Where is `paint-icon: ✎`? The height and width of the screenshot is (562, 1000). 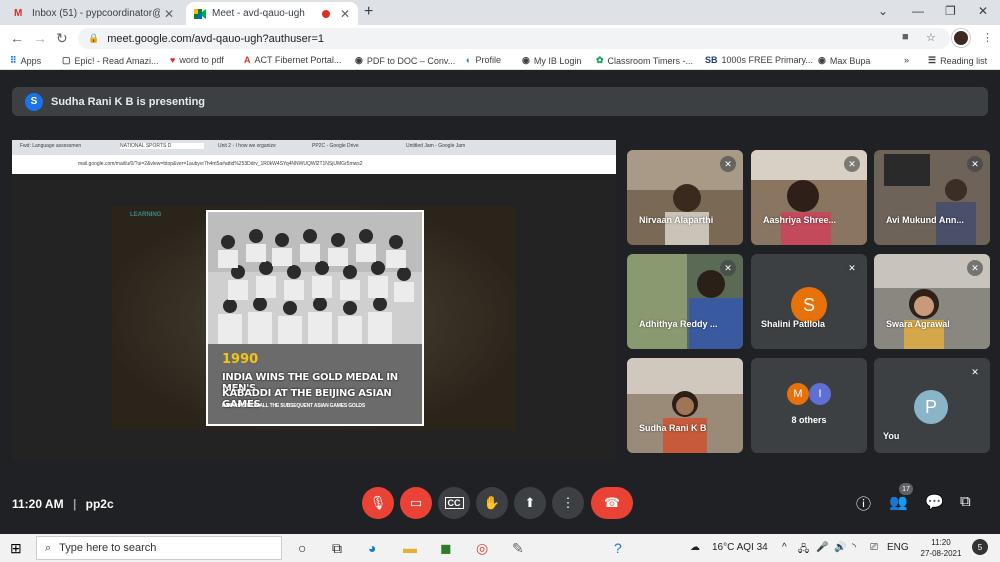 paint-icon: ✎ is located at coordinates (518, 548).